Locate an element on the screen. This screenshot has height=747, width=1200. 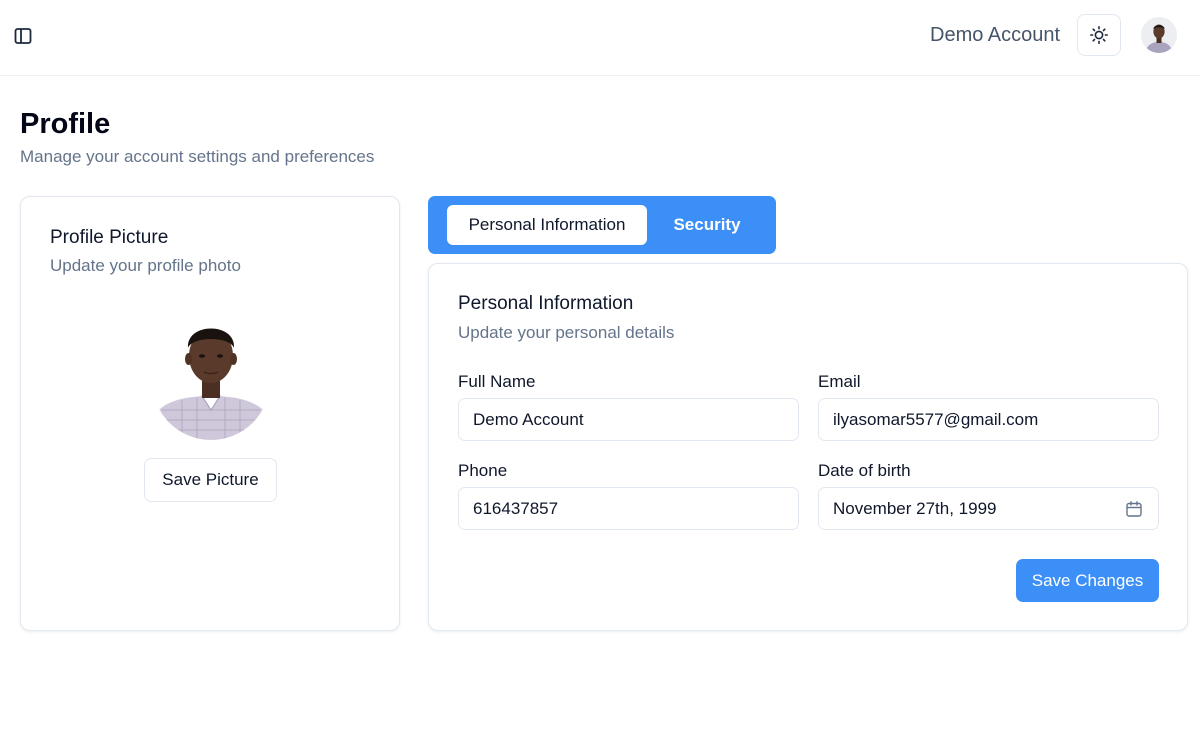
profile-picture-subtitle: Update your profile photo is located at coordinates (145, 265).